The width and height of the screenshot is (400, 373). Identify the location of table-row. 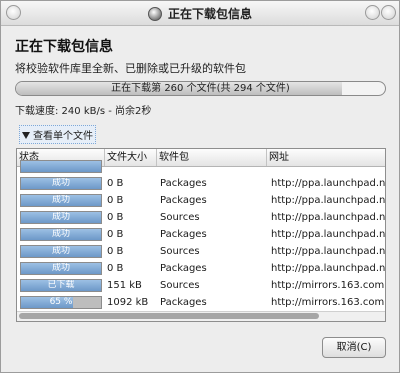
(201, 166).